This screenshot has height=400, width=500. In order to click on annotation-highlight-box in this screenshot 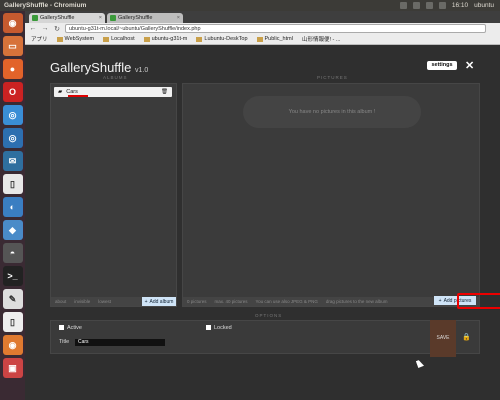, I will do `click(478, 301)`.